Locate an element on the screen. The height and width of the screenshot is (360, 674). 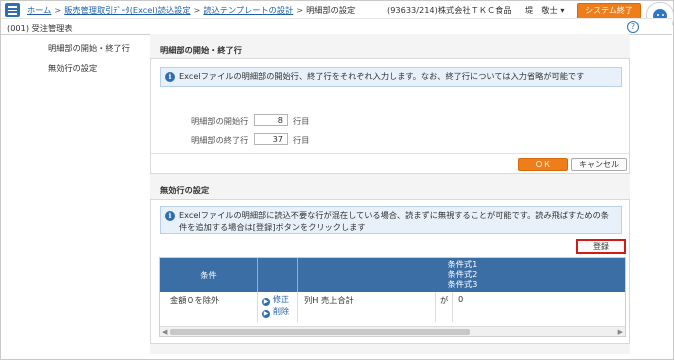
user-menu: 堤 敬士 ▾ is located at coordinates (544, 10).